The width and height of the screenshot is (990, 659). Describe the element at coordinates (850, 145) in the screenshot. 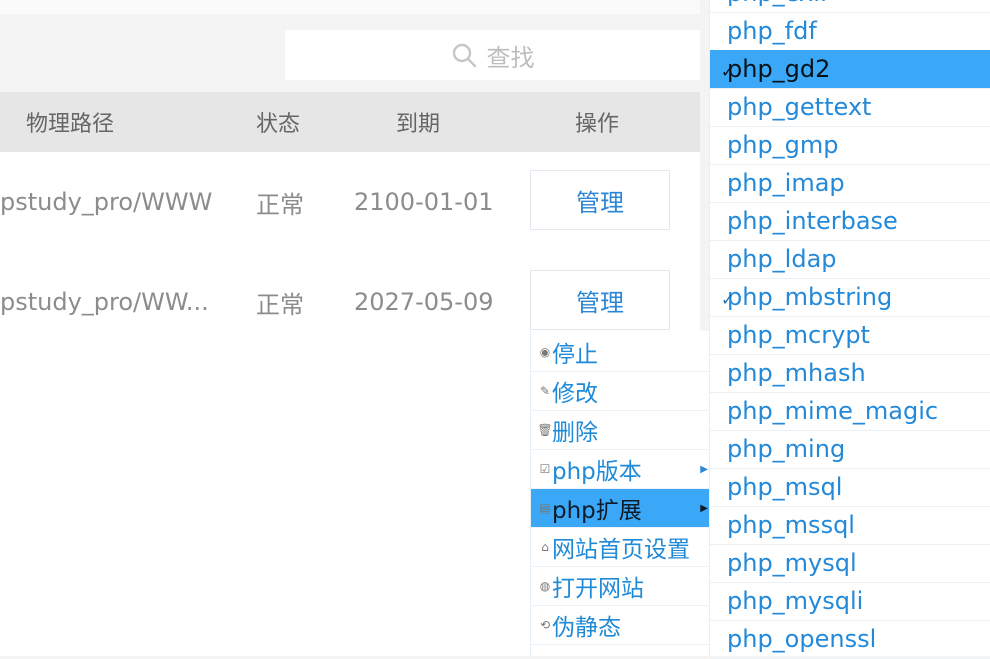

I see `ext-item: php_gmp` at that location.